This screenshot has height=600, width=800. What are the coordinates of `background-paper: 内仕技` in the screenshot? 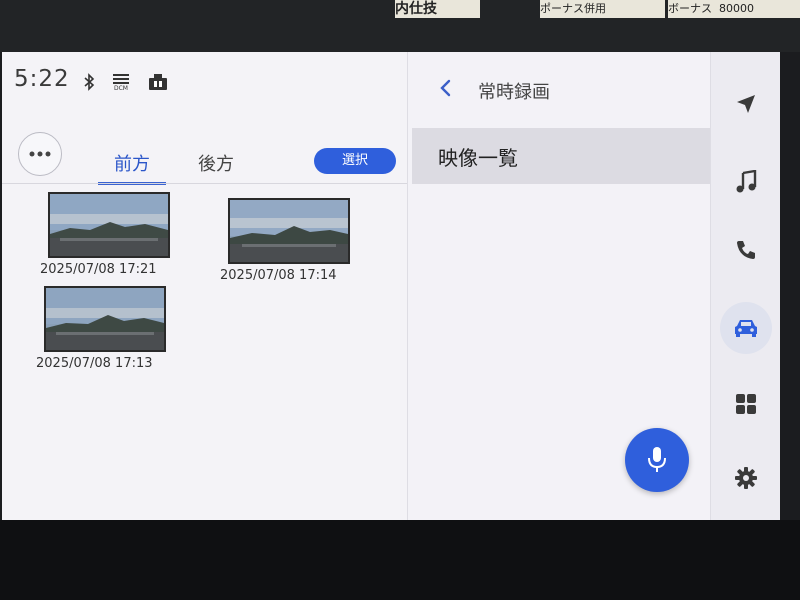 It's located at (437, 9).